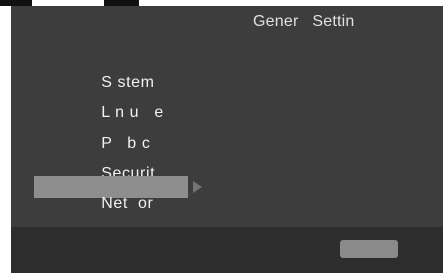  What do you see at coordinates (127, 203) in the screenshot?
I see `menu-item-label: Net or` at bounding box center [127, 203].